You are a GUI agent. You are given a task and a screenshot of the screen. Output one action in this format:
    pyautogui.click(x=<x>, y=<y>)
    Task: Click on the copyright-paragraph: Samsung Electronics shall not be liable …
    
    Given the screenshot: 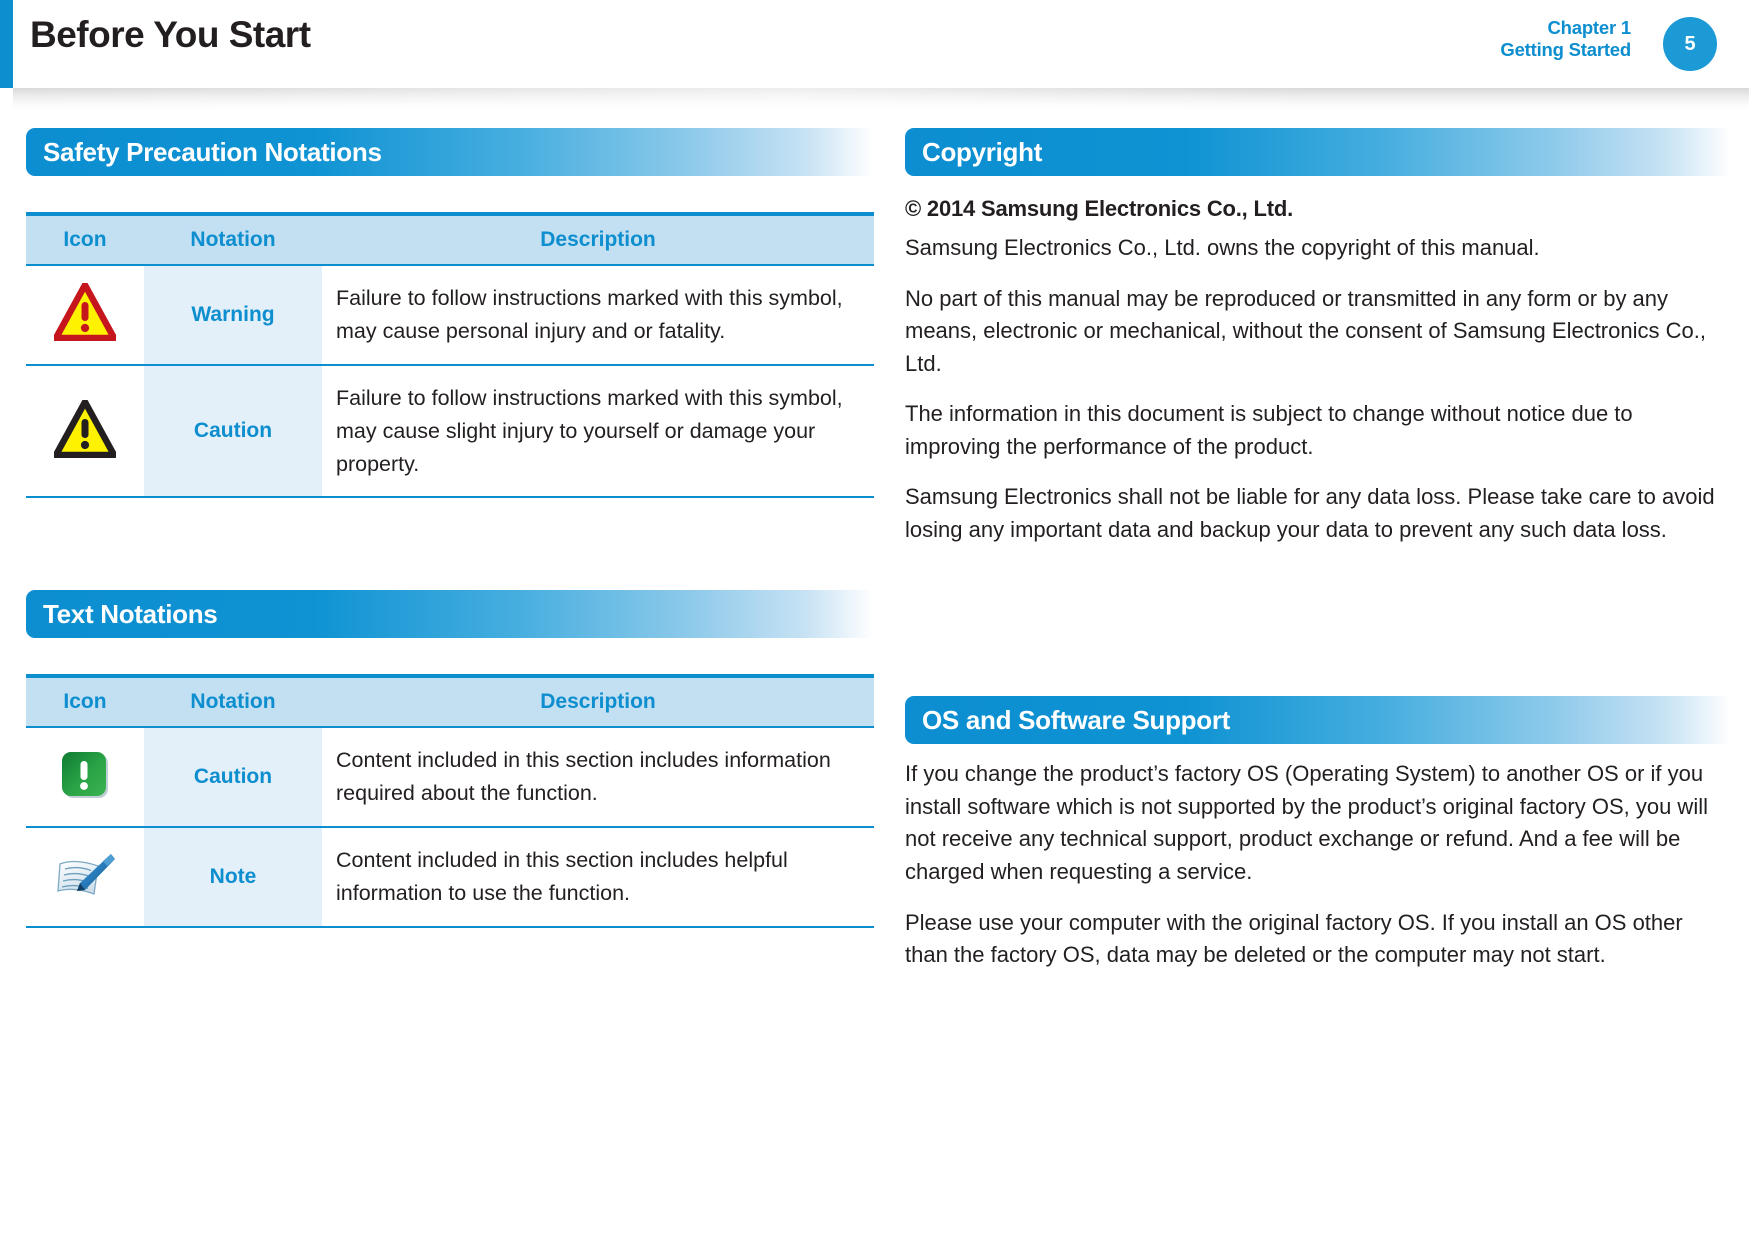 What is the action you would take?
    pyautogui.click(x=1310, y=513)
    